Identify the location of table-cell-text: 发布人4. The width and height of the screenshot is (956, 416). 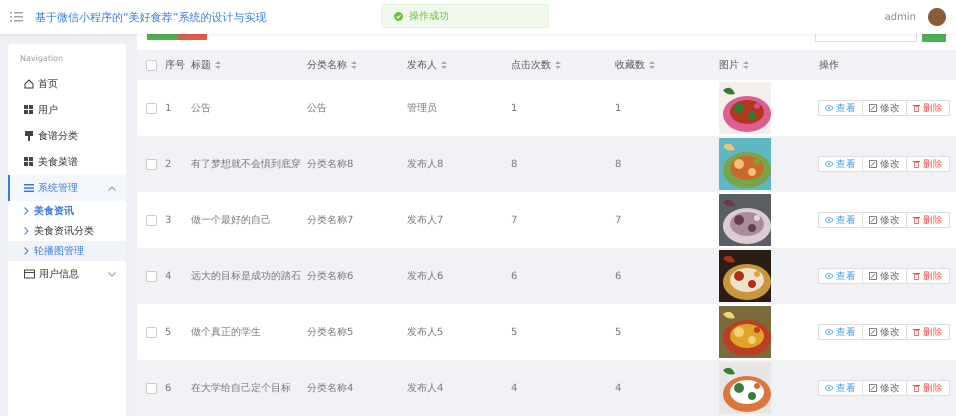
(425, 388).